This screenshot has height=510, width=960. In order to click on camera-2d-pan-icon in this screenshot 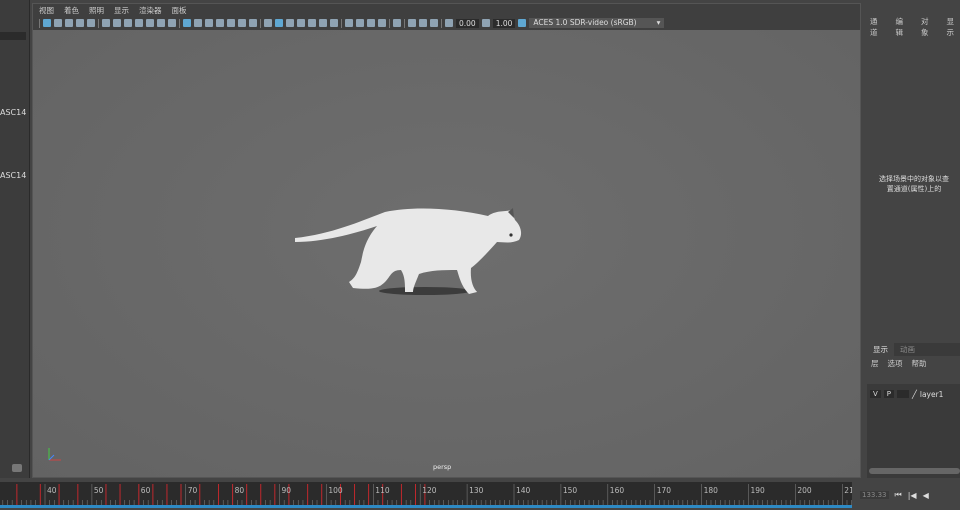, I will do `click(117, 23)`.